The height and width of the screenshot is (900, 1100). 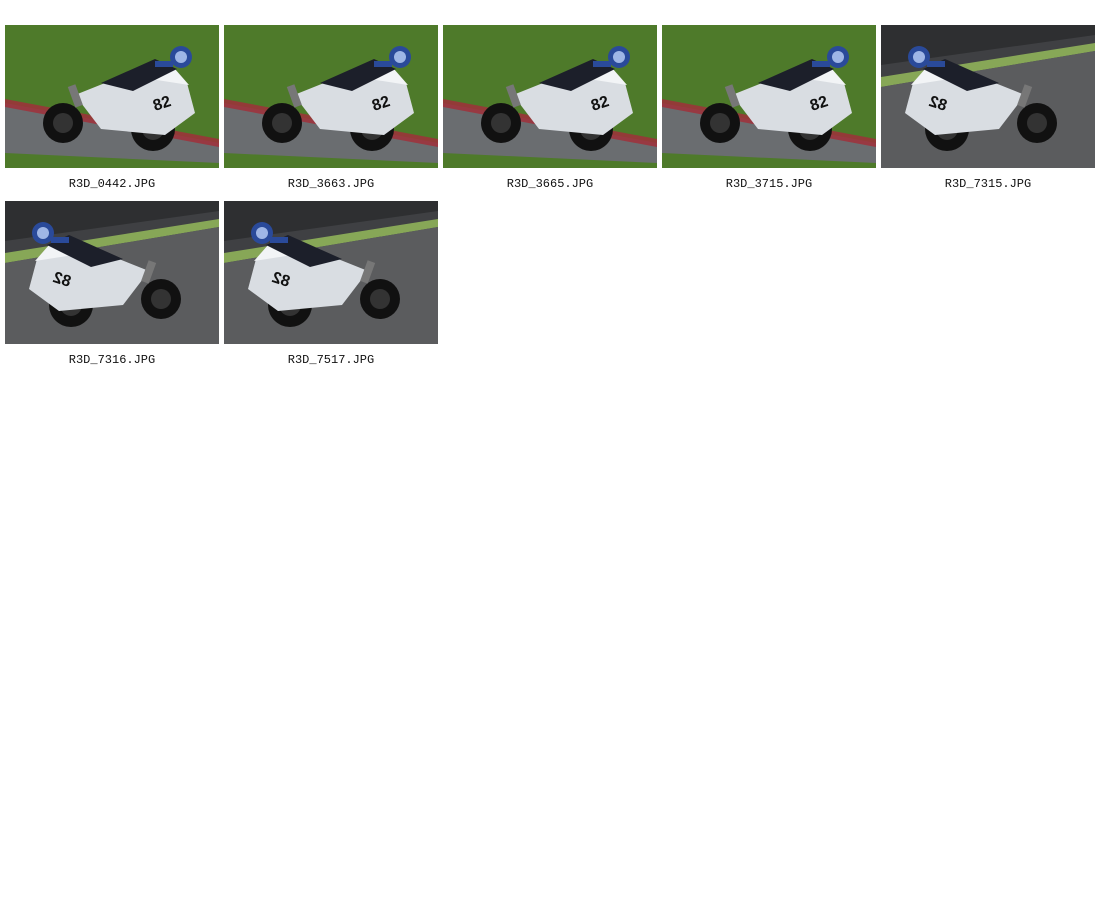 What do you see at coordinates (331, 184) in the screenshot?
I see `thumbnail-filename: R3D_3663.JPG` at bounding box center [331, 184].